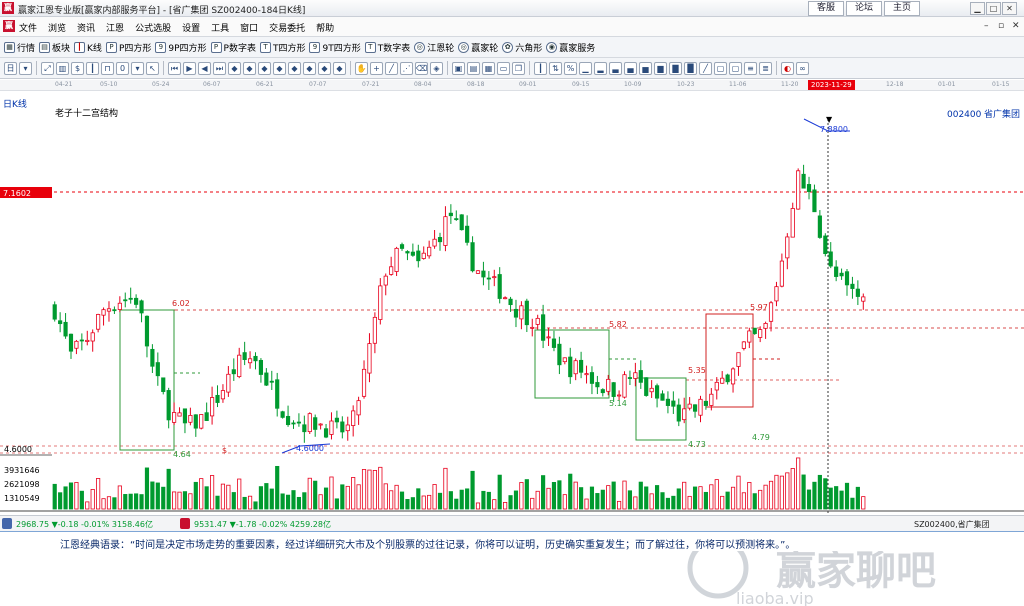 Image resolution: width=1024 pixels, height=606 pixels. I want to click on toolbar-sector-button: ▤ 板块, so click(54, 47).